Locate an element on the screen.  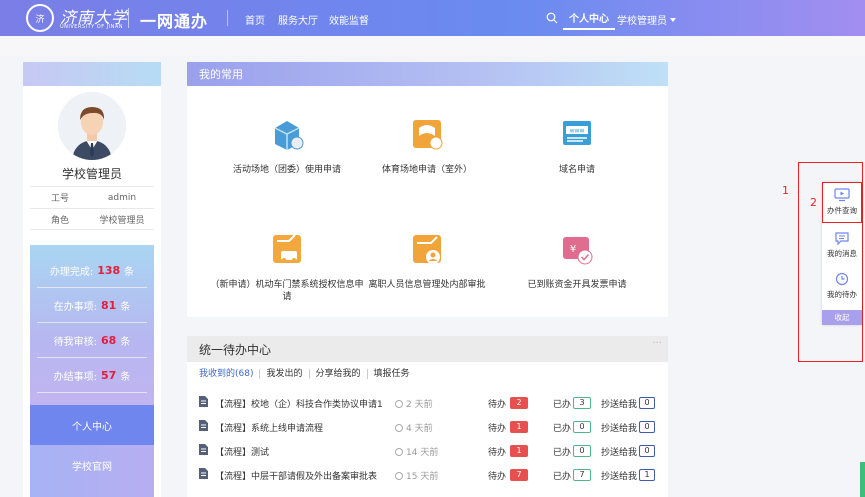
tab-received: 我收到的(68) is located at coordinates (230, 374).